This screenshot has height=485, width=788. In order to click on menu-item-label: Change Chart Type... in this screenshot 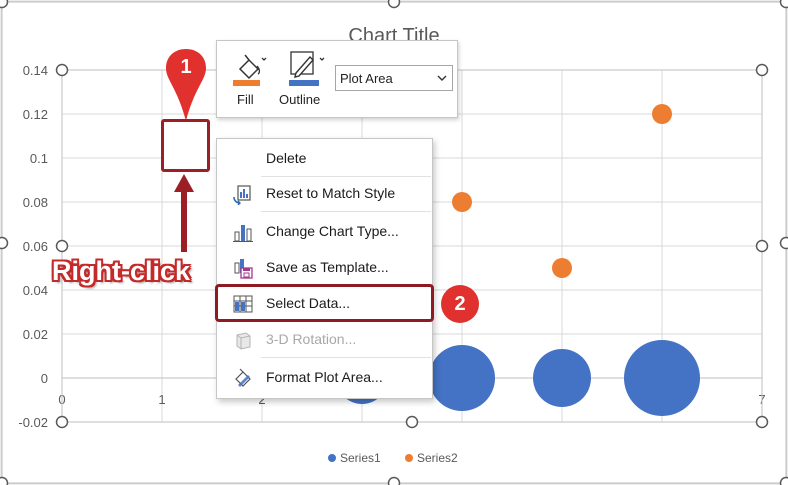, I will do `click(332, 231)`.